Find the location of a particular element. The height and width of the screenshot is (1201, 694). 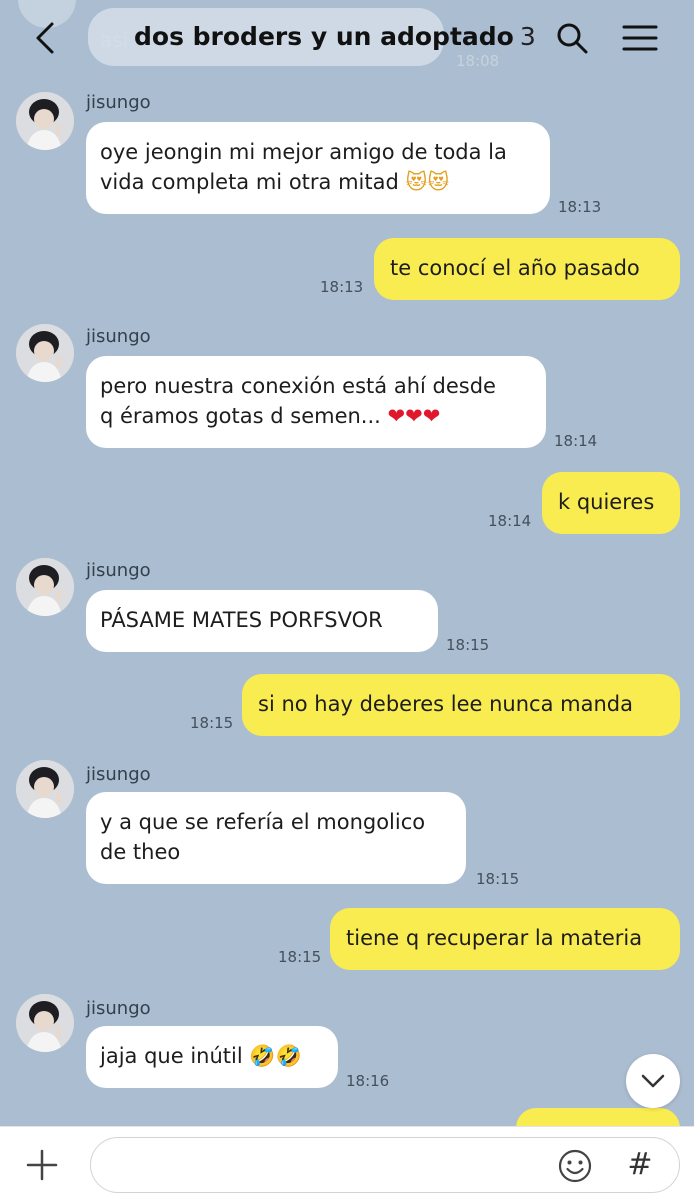

back-button is located at coordinates (46, 38).